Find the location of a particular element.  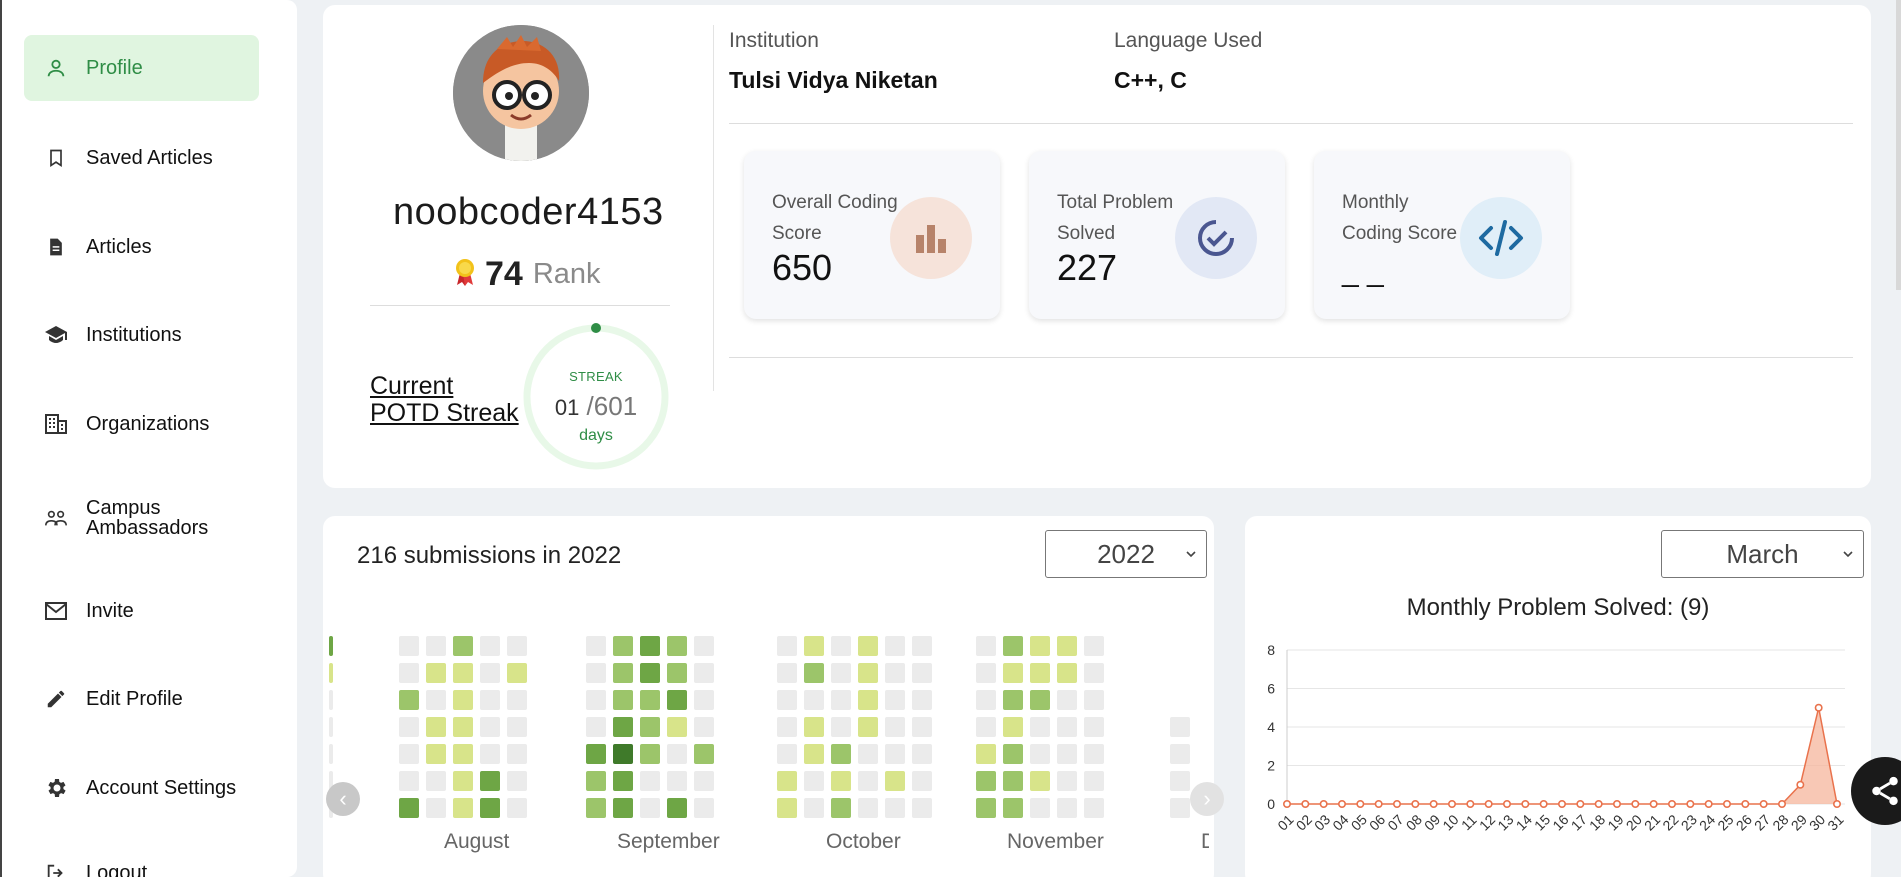

heatmap-next-button: › is located at coordinates (1207, 799).